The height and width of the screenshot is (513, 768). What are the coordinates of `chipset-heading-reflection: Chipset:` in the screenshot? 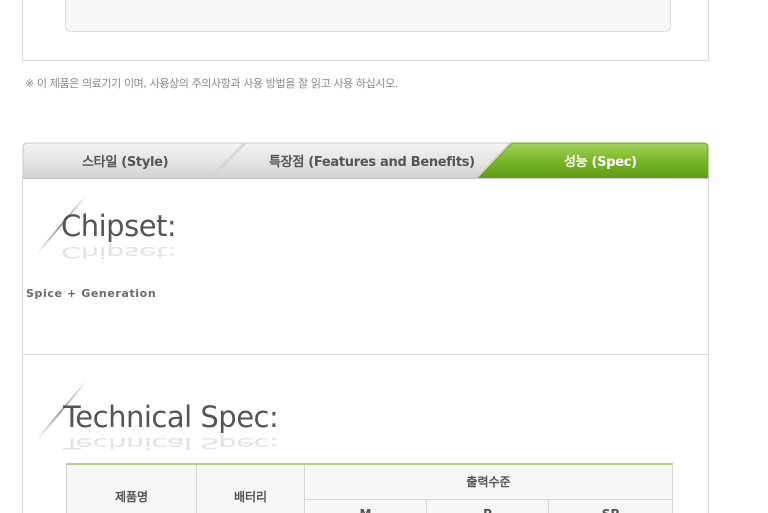 It's located at (119, 252).